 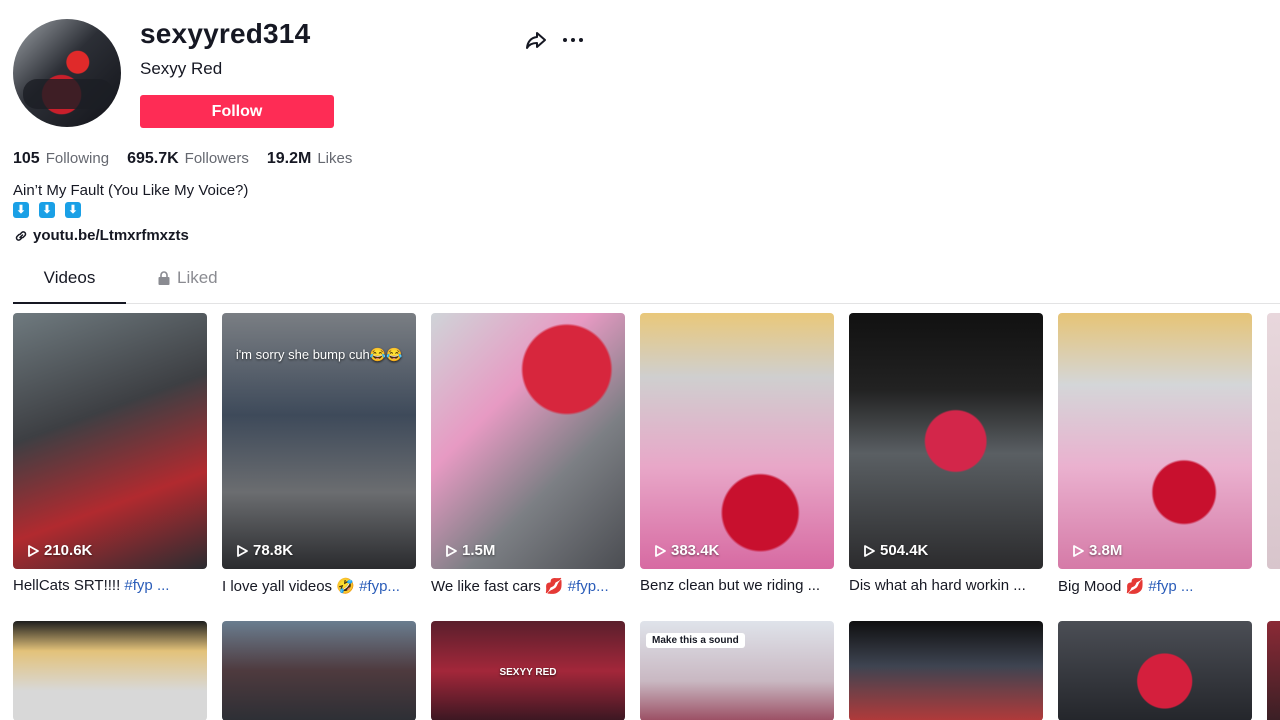 What do you see at coordinates (528, 441) in the screenshot?
I see `video-thumbnail: 1.5M` at bounding box center [528, 441].